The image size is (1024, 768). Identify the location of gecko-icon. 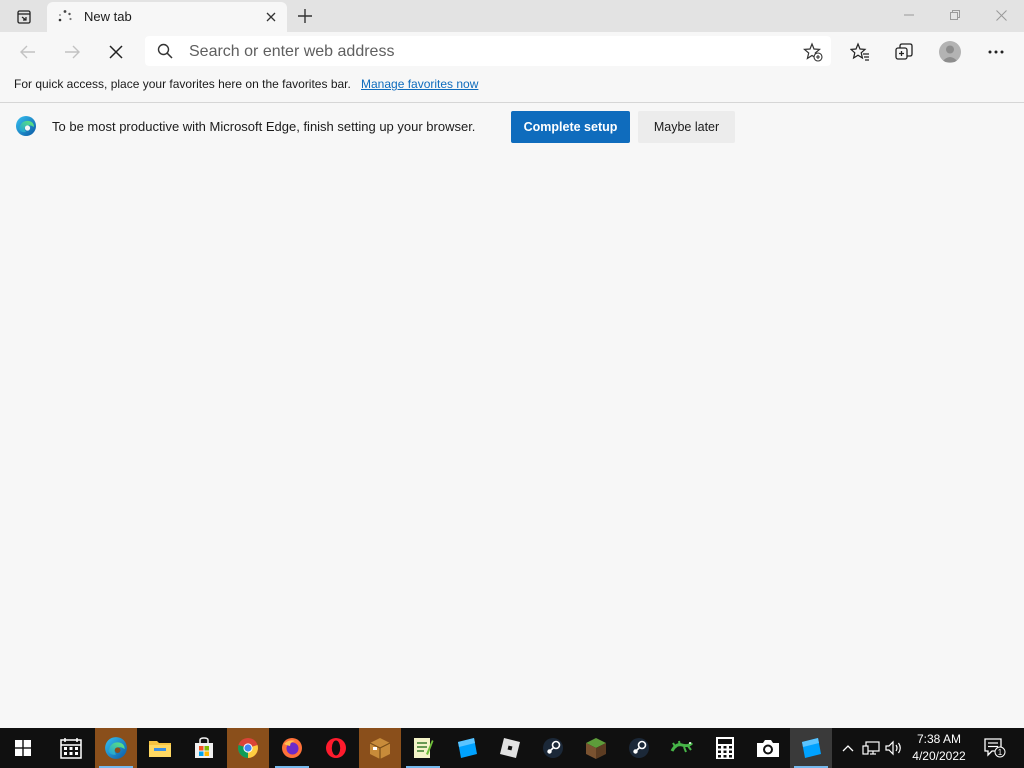
(682, 746).